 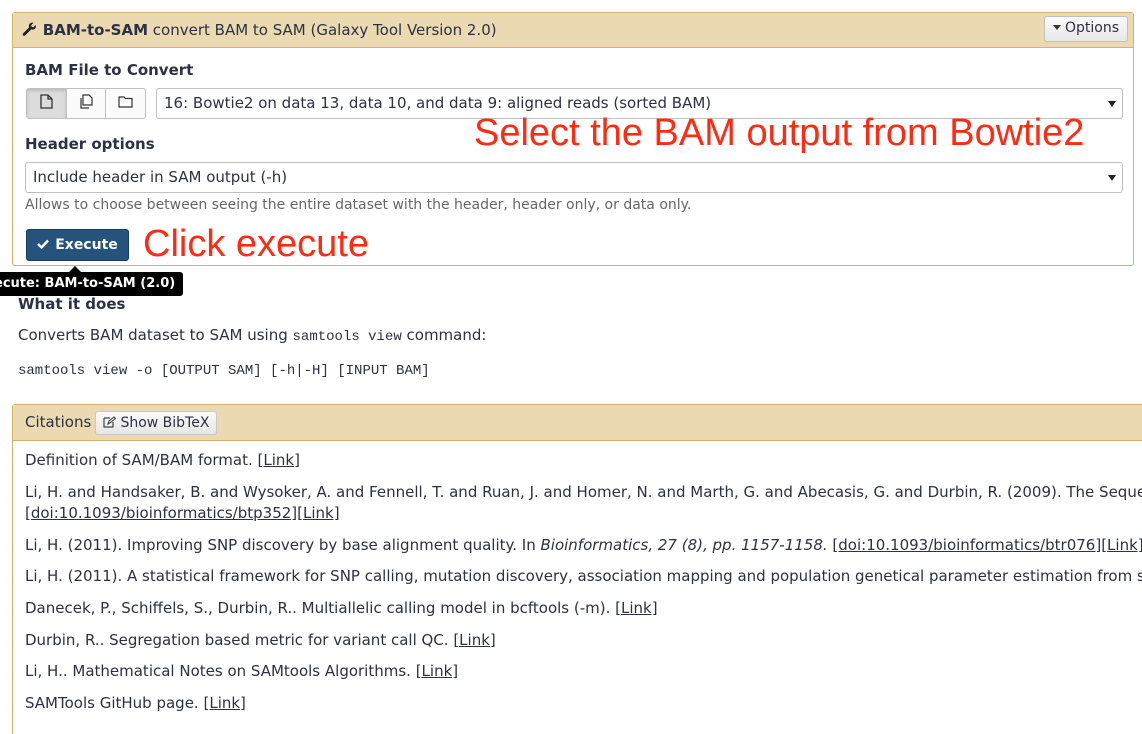 I want to click on citation-text: Definition of SAM/BAM format., so click(x=141, y=460).